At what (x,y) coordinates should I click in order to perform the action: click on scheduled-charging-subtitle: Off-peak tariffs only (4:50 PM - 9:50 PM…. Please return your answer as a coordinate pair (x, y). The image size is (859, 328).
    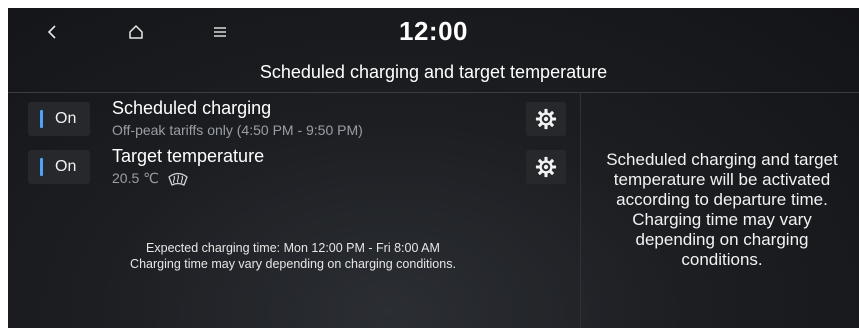
    Looking at the image, I should click on (237, 130).